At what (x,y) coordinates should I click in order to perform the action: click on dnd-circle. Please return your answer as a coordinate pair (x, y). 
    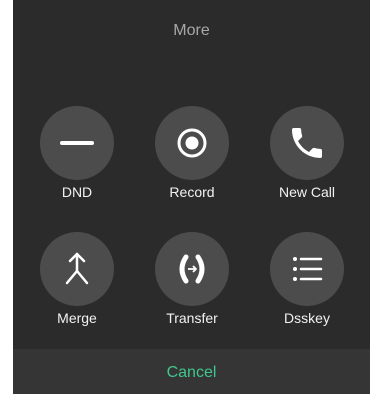
    Looking at the image, I should click on (77, 143).